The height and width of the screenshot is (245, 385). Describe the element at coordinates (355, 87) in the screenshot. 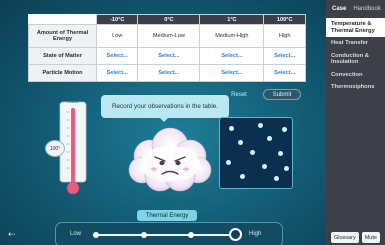

I see `sidebar-item-thermosiphons: Thermosiphons` at that location.